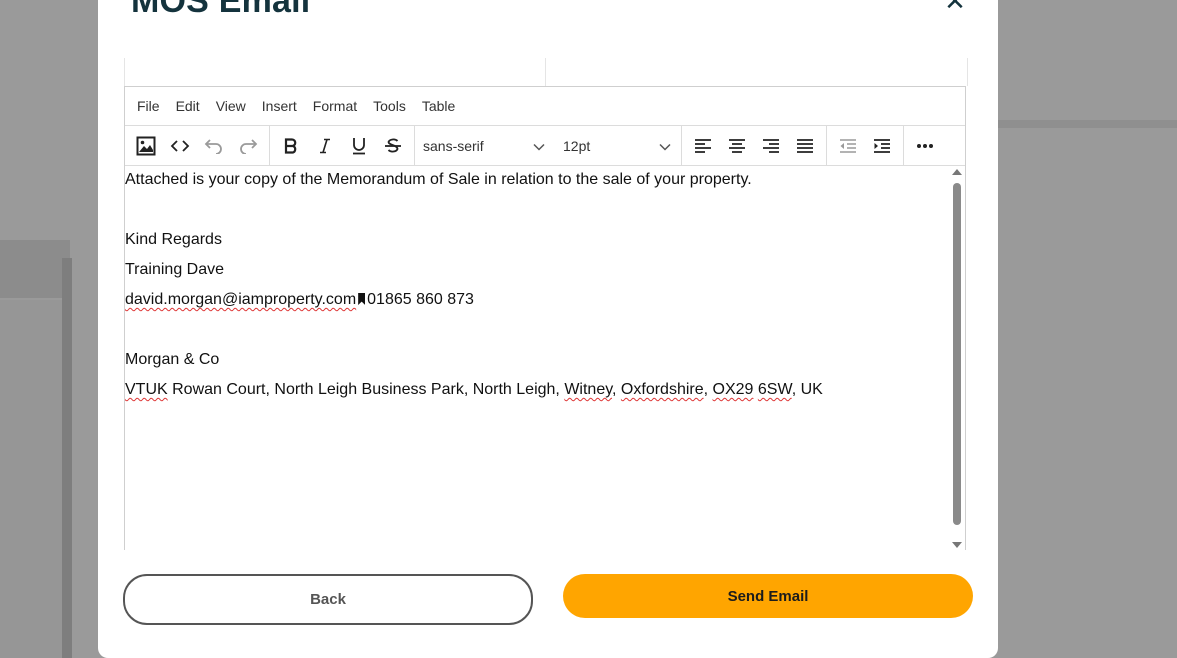 The image size is (1177, 658). Describe the element at coordinates (420, 299) in the screenshot. I see `signature-phone: 01865 860 873` at that location.